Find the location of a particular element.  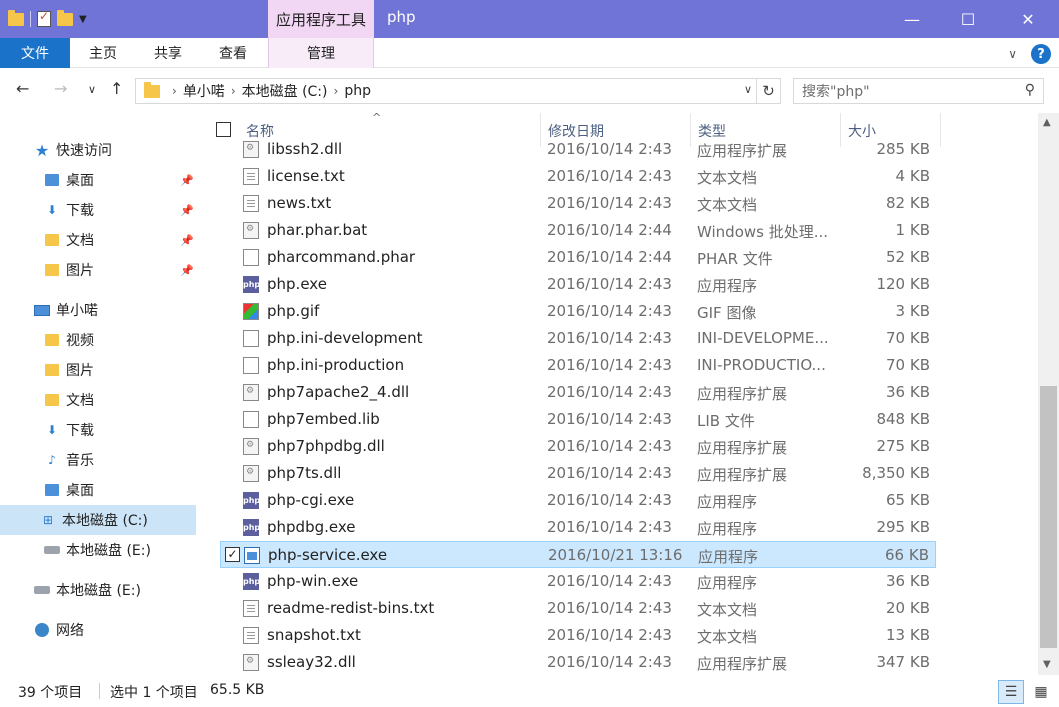

back-arrow-icon: ← is located at coordinates (22, 88).